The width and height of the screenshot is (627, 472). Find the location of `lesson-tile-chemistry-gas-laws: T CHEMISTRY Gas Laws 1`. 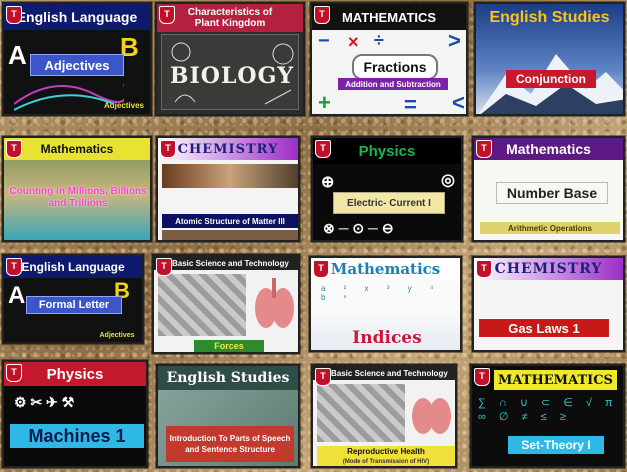

lesson-tile-chemistry-gas-laws: T CHEMISTRY Gas Laws 1 is located at coordinates (548, 304).